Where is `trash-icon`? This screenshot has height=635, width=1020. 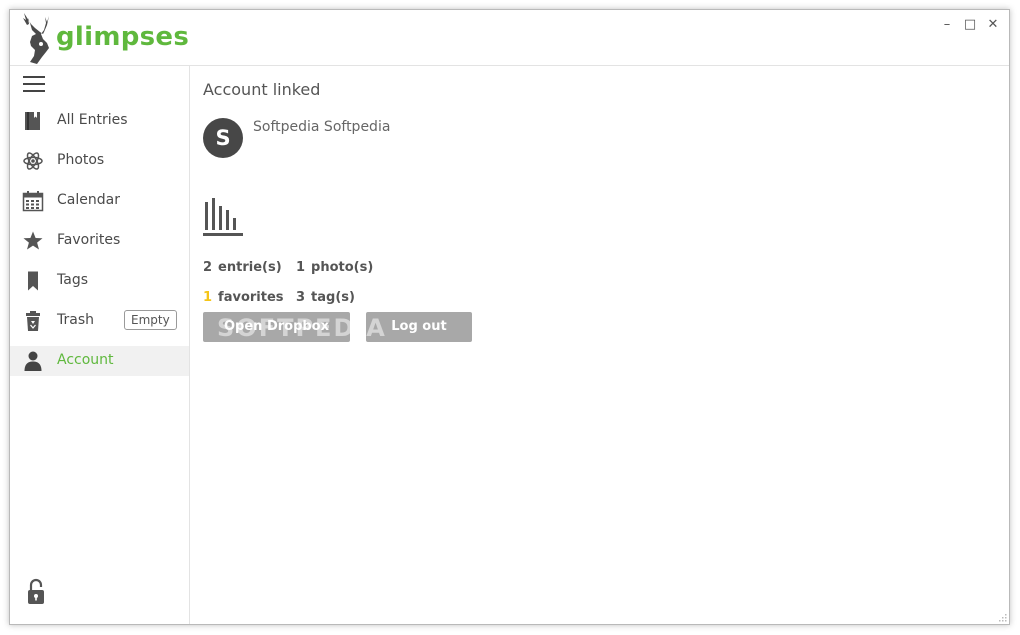 trash-icon is located at coordinates (33, 321).